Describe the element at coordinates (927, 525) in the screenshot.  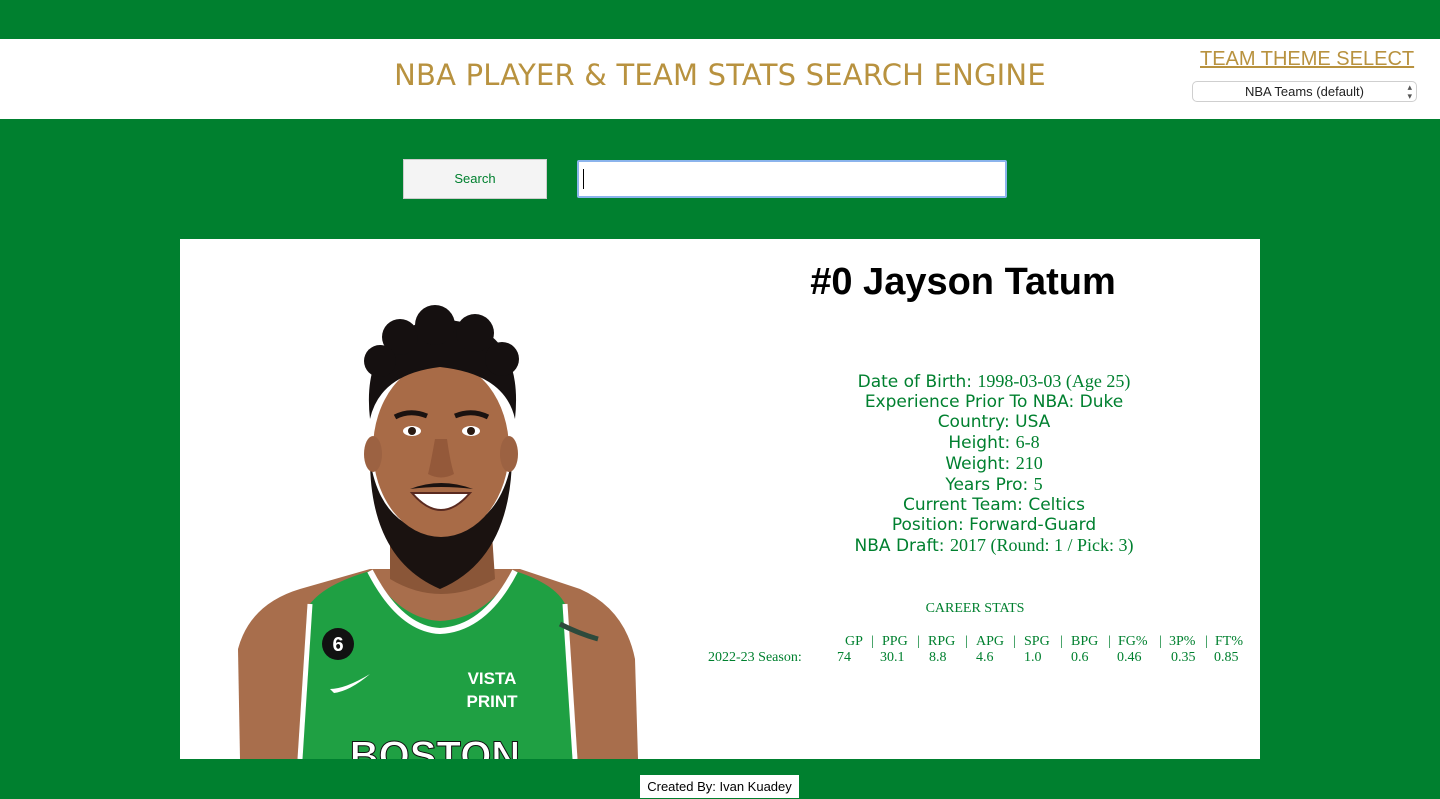
I see `bio-label-position: Position:` at that location.